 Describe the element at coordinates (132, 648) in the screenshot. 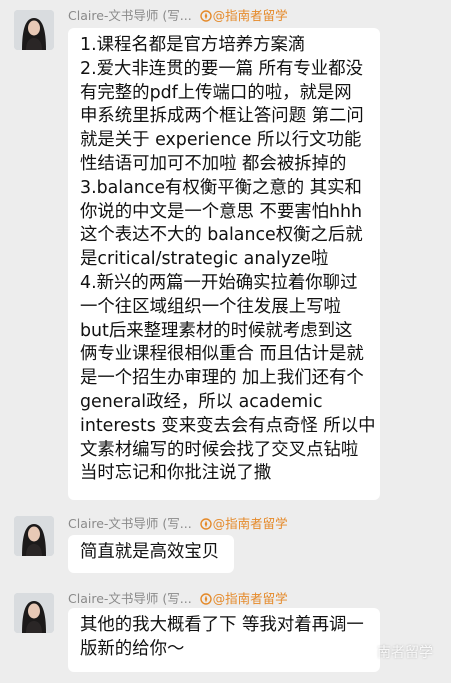

I see `message-line: 版新的给你～` at that location.